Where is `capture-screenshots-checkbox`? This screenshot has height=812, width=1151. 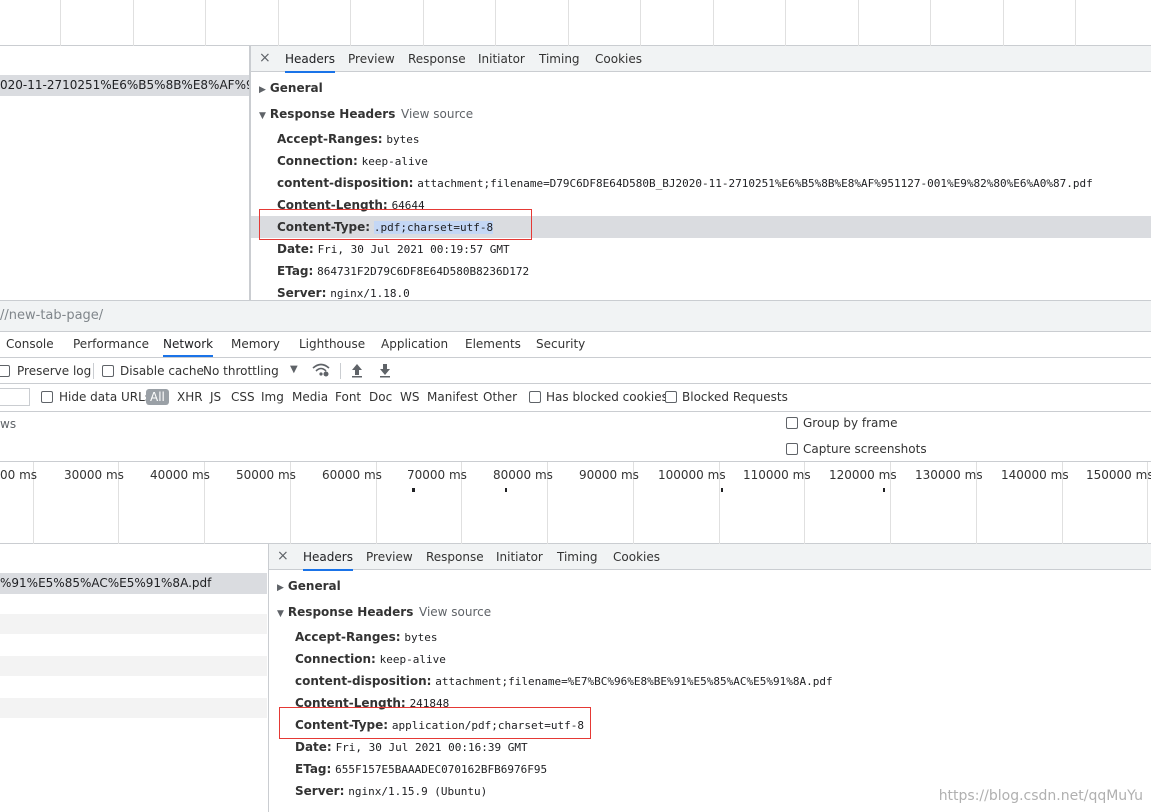
capture-screenshots-checkbox is located at coordinates (792, 449).